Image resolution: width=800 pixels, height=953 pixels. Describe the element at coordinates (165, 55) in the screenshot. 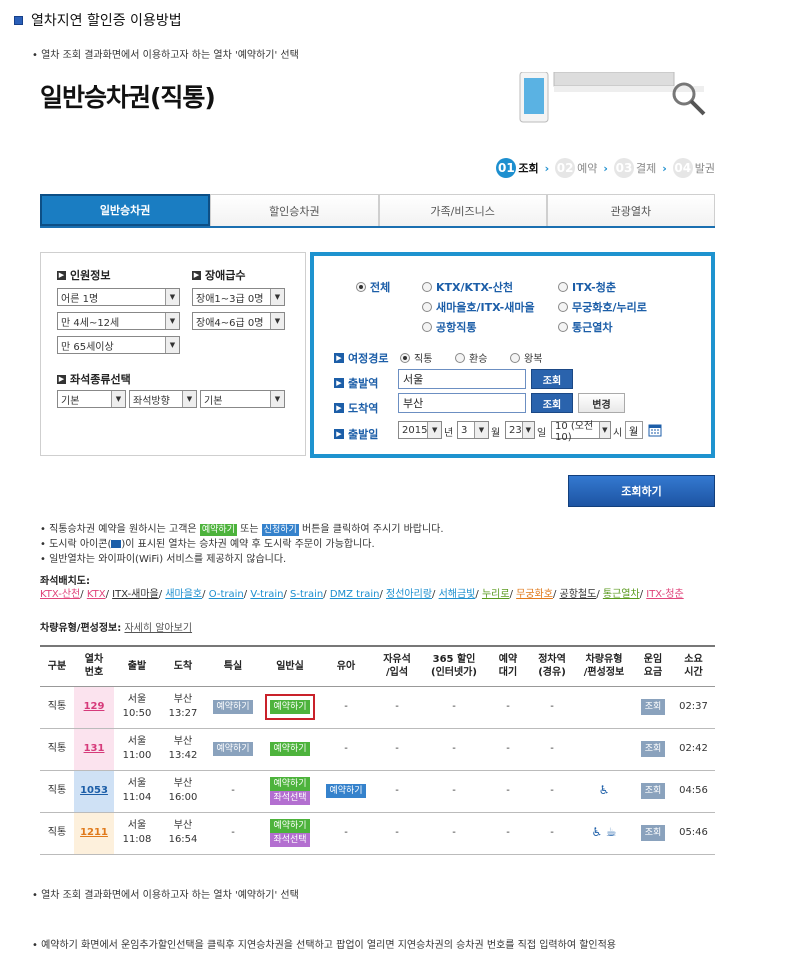

I see `instruction-1: • 열차 조회 결과화면에서 이용하고자 하는 열차 '예약하기' 선택` at that location.